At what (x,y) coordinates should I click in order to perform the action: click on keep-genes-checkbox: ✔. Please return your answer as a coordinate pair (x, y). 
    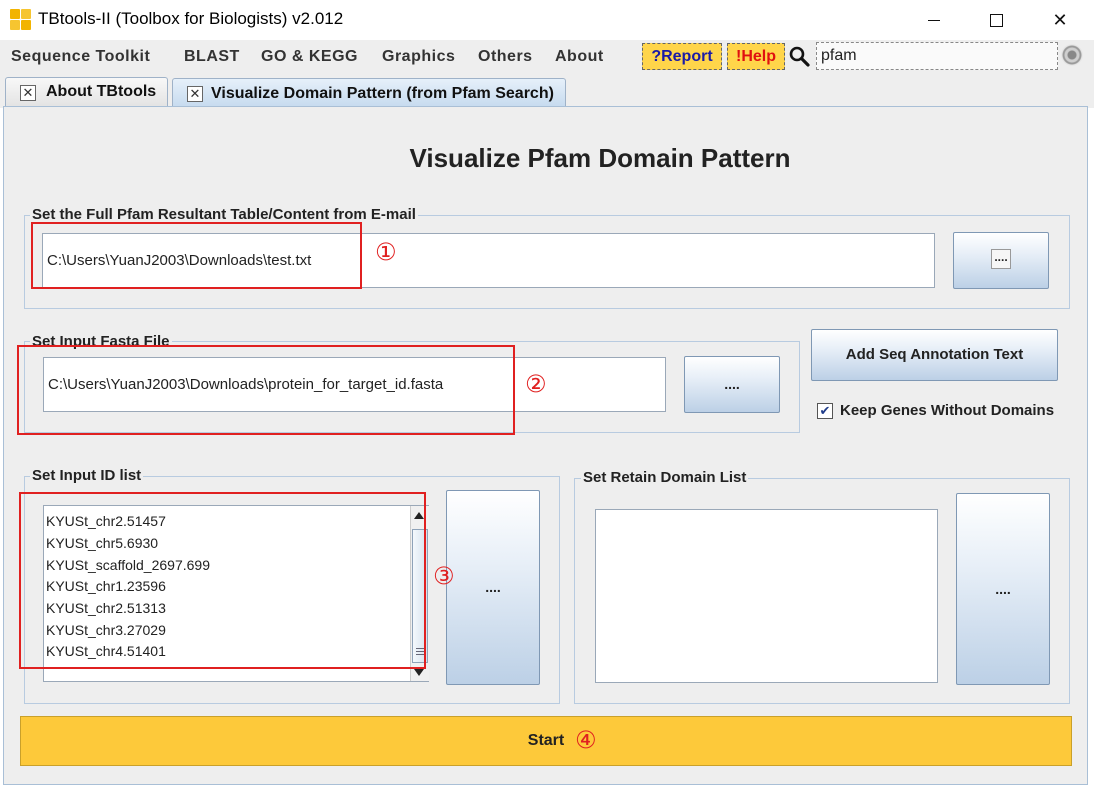
    Looking at the image, I should click on (825, 411).